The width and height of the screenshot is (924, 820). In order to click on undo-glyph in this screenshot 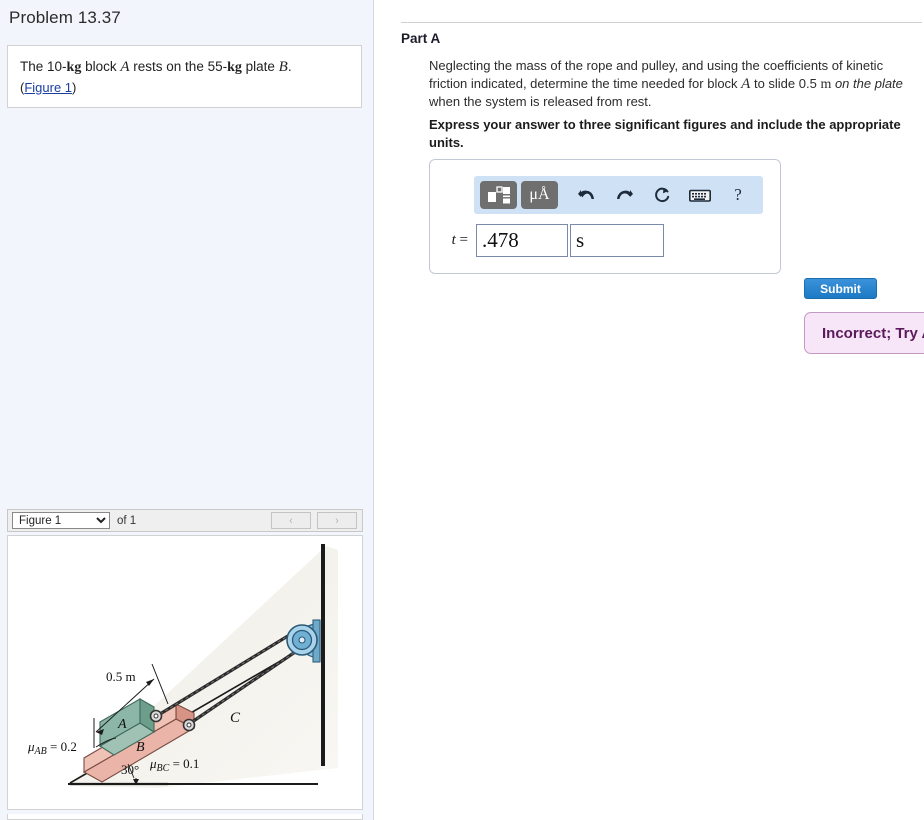, I will do `click(585, 194)`.